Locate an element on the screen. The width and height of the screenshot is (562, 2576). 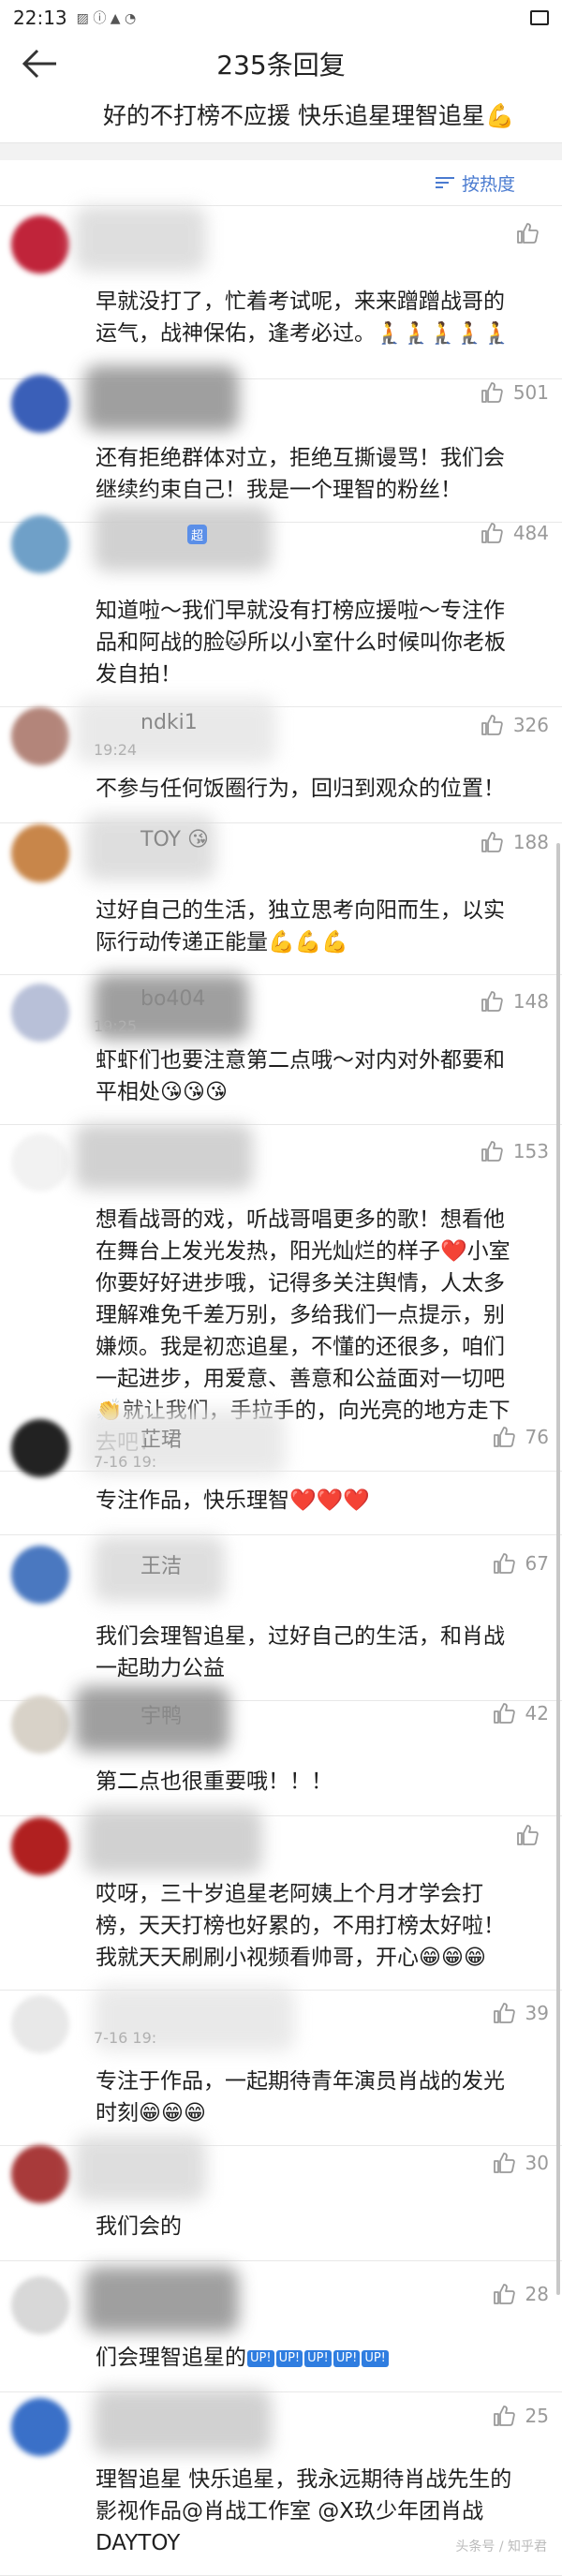
like-button: 25 is located at coordinates (520, 2416).